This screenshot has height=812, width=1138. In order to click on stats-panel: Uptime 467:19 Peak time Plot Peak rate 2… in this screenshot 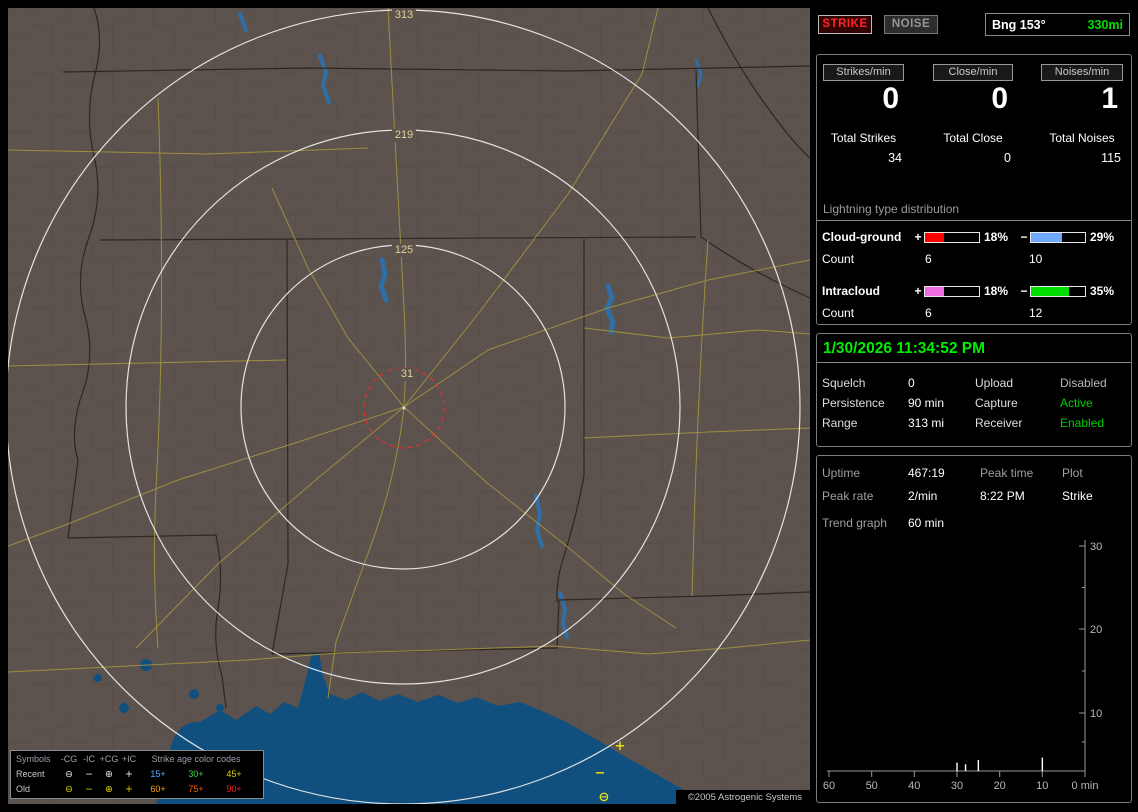, I will do `click(974, 629)`.